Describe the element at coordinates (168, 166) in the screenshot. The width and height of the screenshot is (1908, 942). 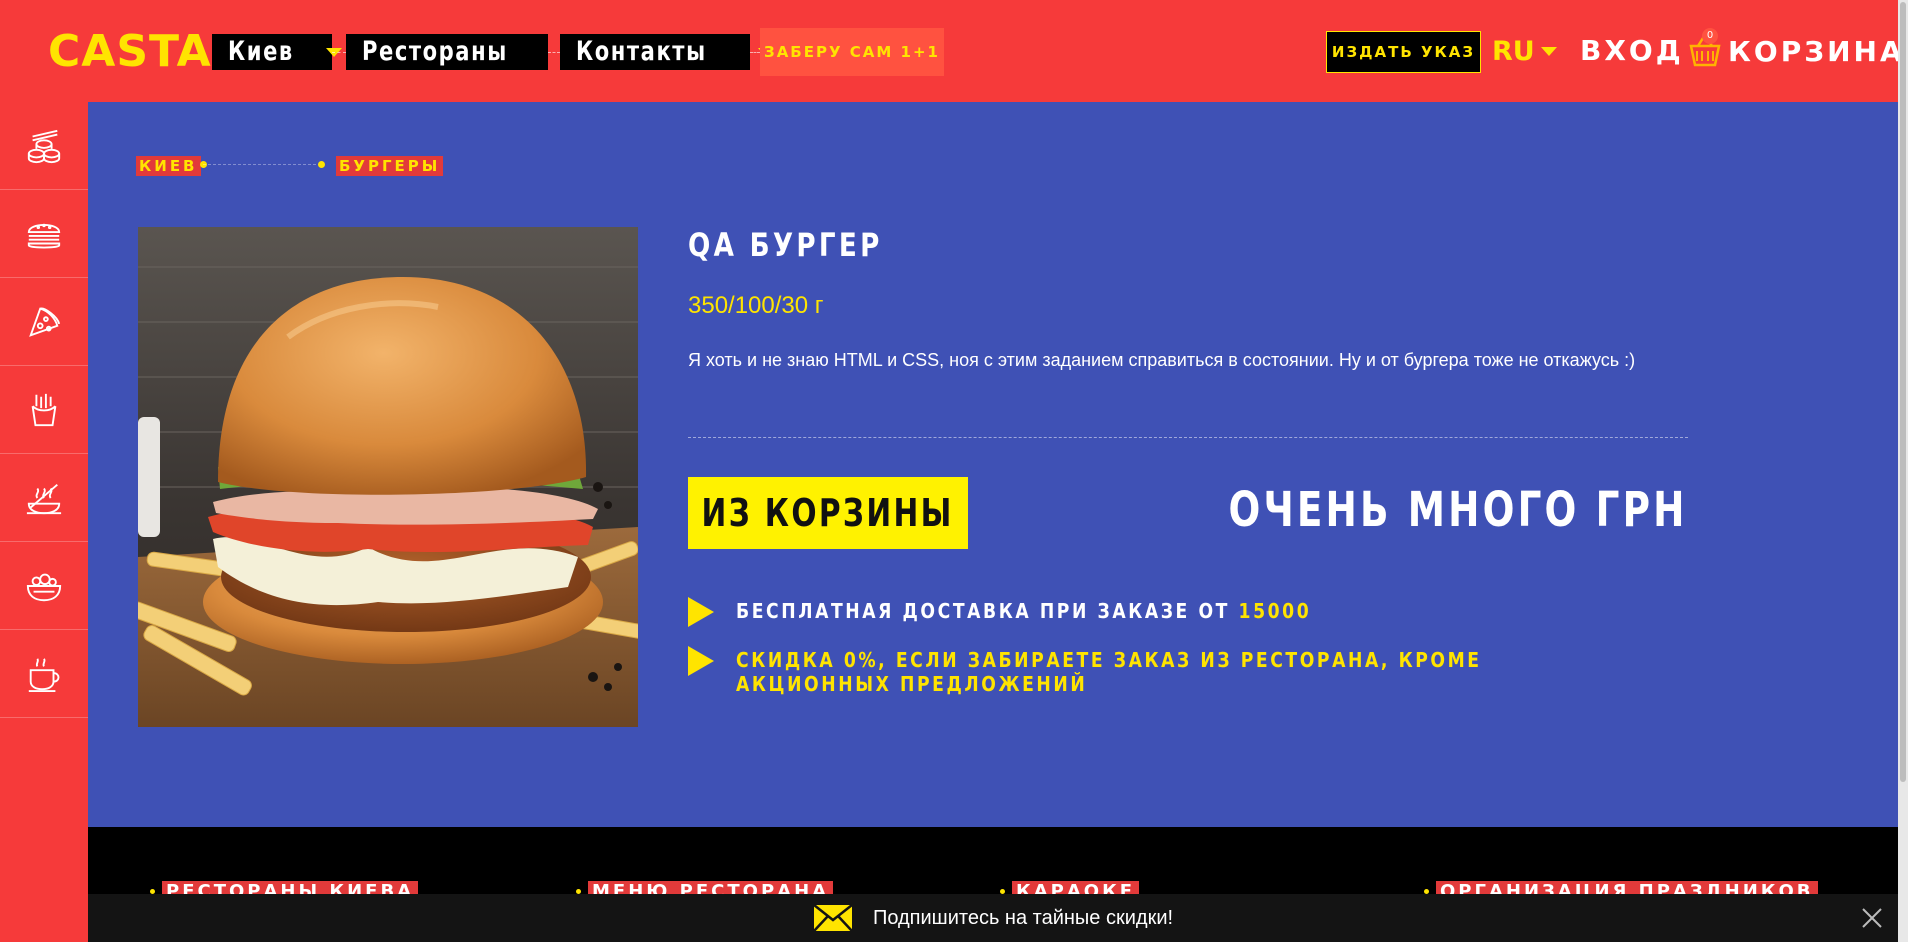
I see `breadcrumb-city: Киев` at that location.